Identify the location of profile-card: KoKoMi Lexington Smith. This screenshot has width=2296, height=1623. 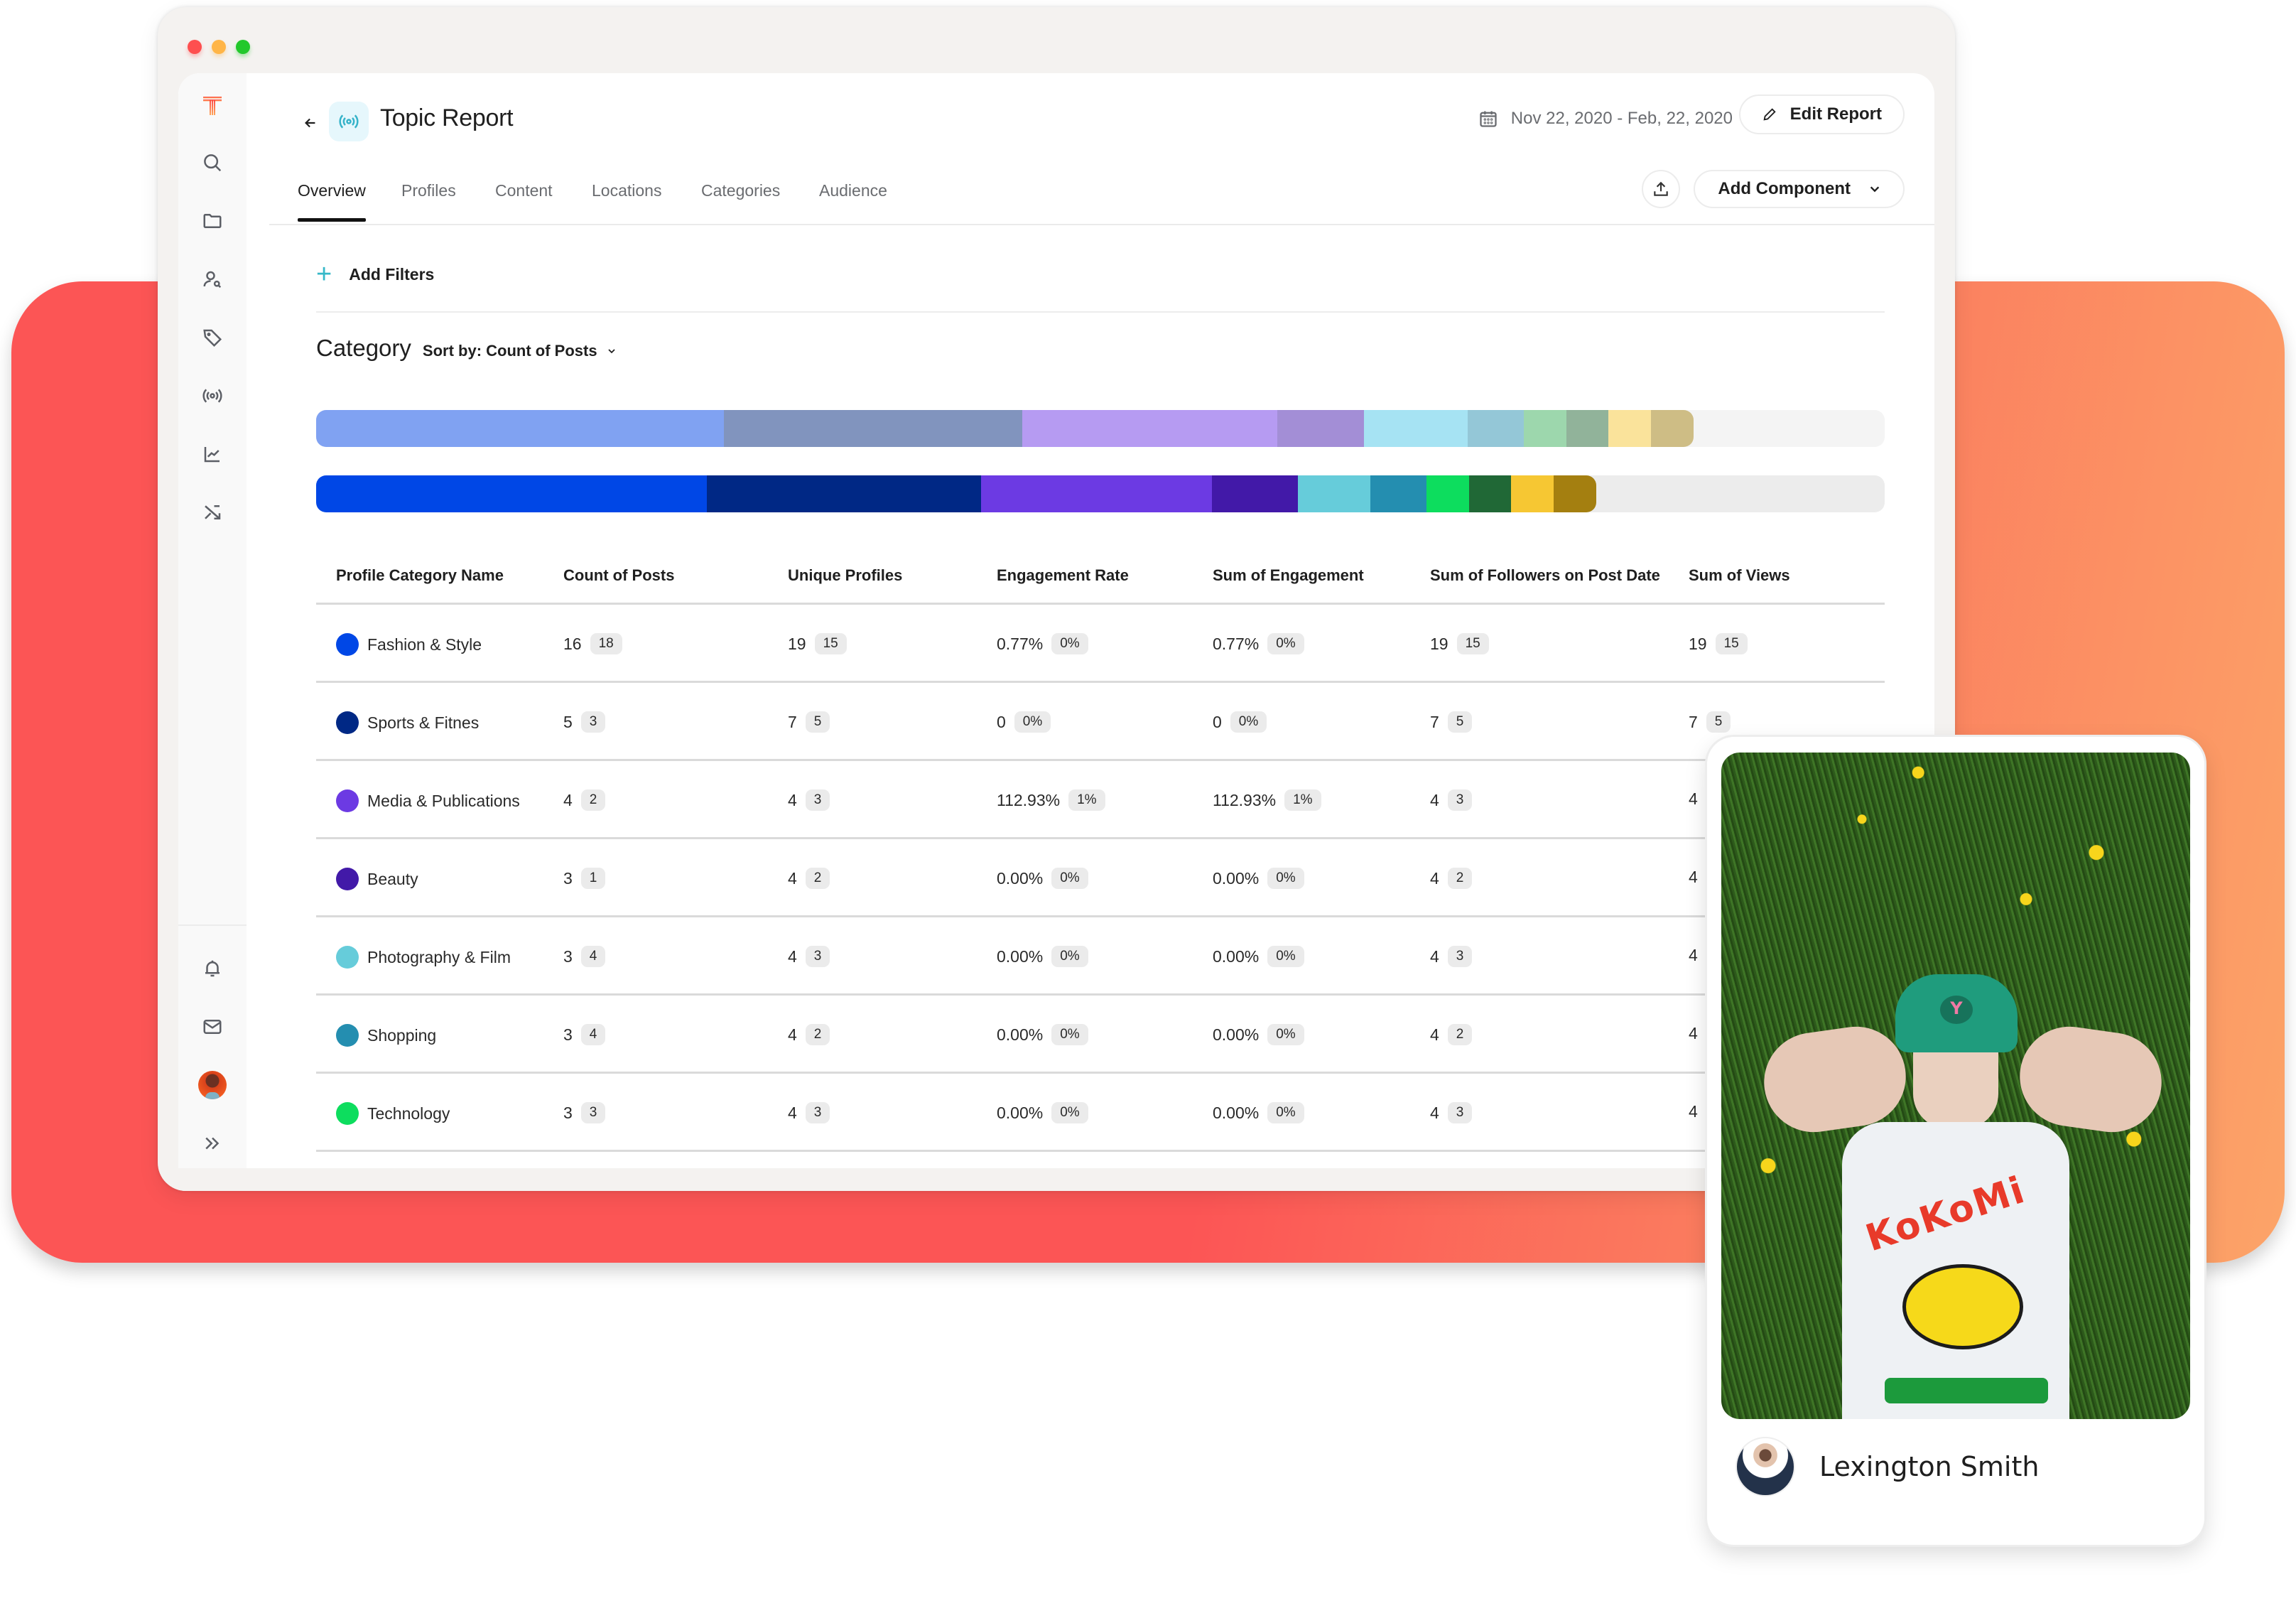
(1955, 1141).